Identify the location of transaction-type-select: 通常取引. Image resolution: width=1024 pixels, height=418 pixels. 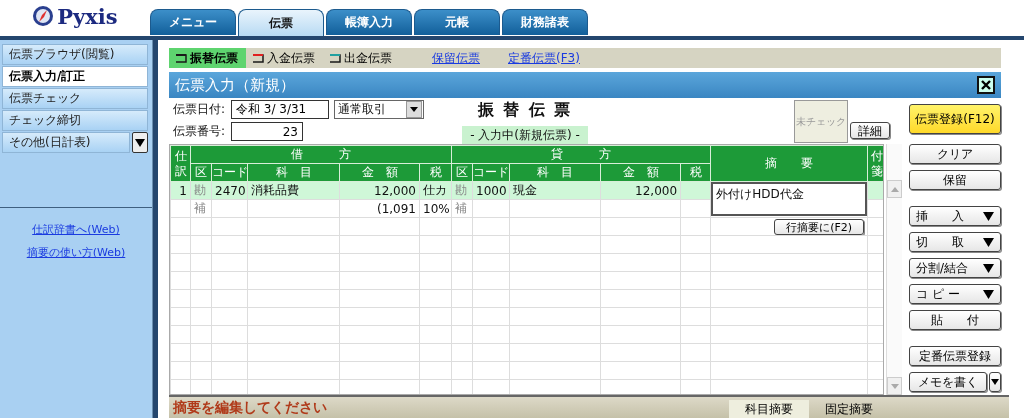
(379, 109).